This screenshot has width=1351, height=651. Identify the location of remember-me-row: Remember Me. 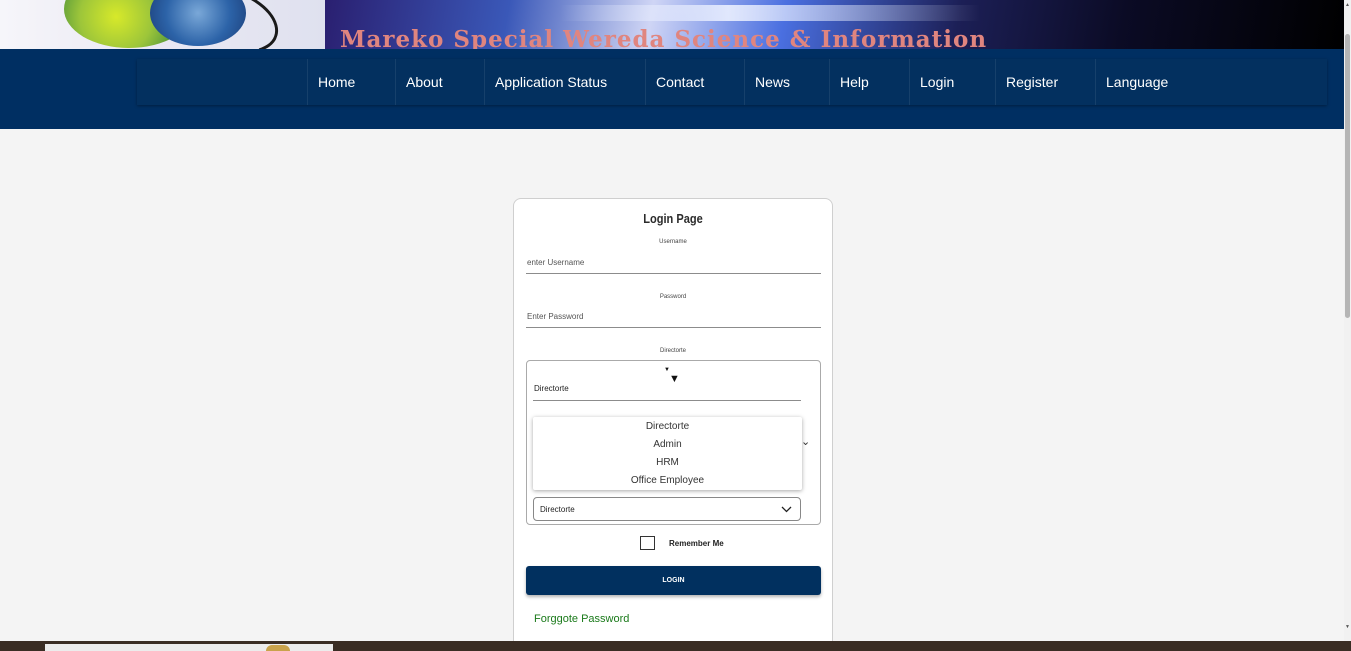
(682, 543).